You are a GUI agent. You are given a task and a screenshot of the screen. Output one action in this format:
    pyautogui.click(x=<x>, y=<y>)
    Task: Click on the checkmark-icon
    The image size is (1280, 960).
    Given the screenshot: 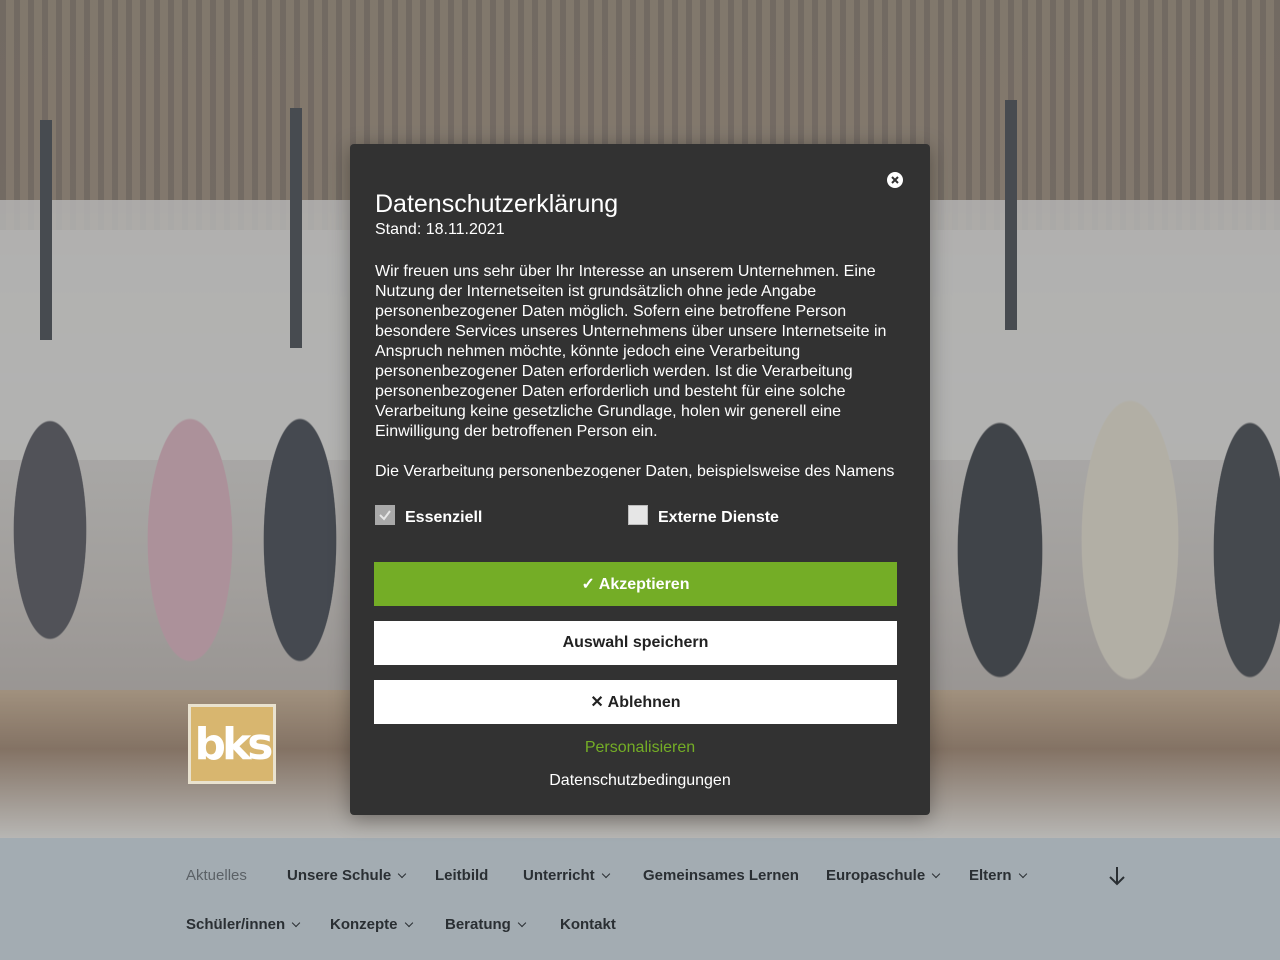 What is the action you would take?
    pyautogui.click(x=385, y=515)
    